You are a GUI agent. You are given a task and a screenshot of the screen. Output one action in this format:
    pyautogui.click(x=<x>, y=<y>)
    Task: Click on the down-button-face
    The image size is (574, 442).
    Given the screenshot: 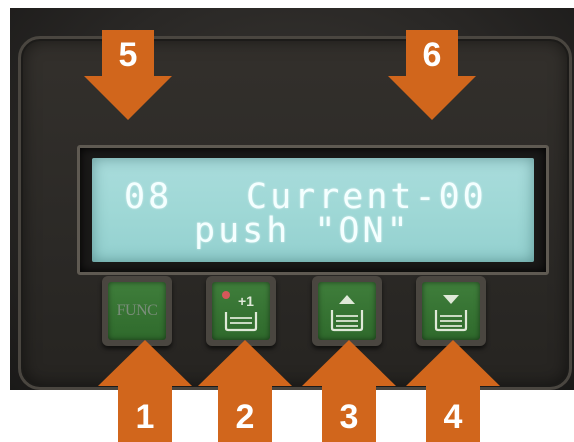 What is the action you would take?
    pyautogui.click(x=451, y=311)
    